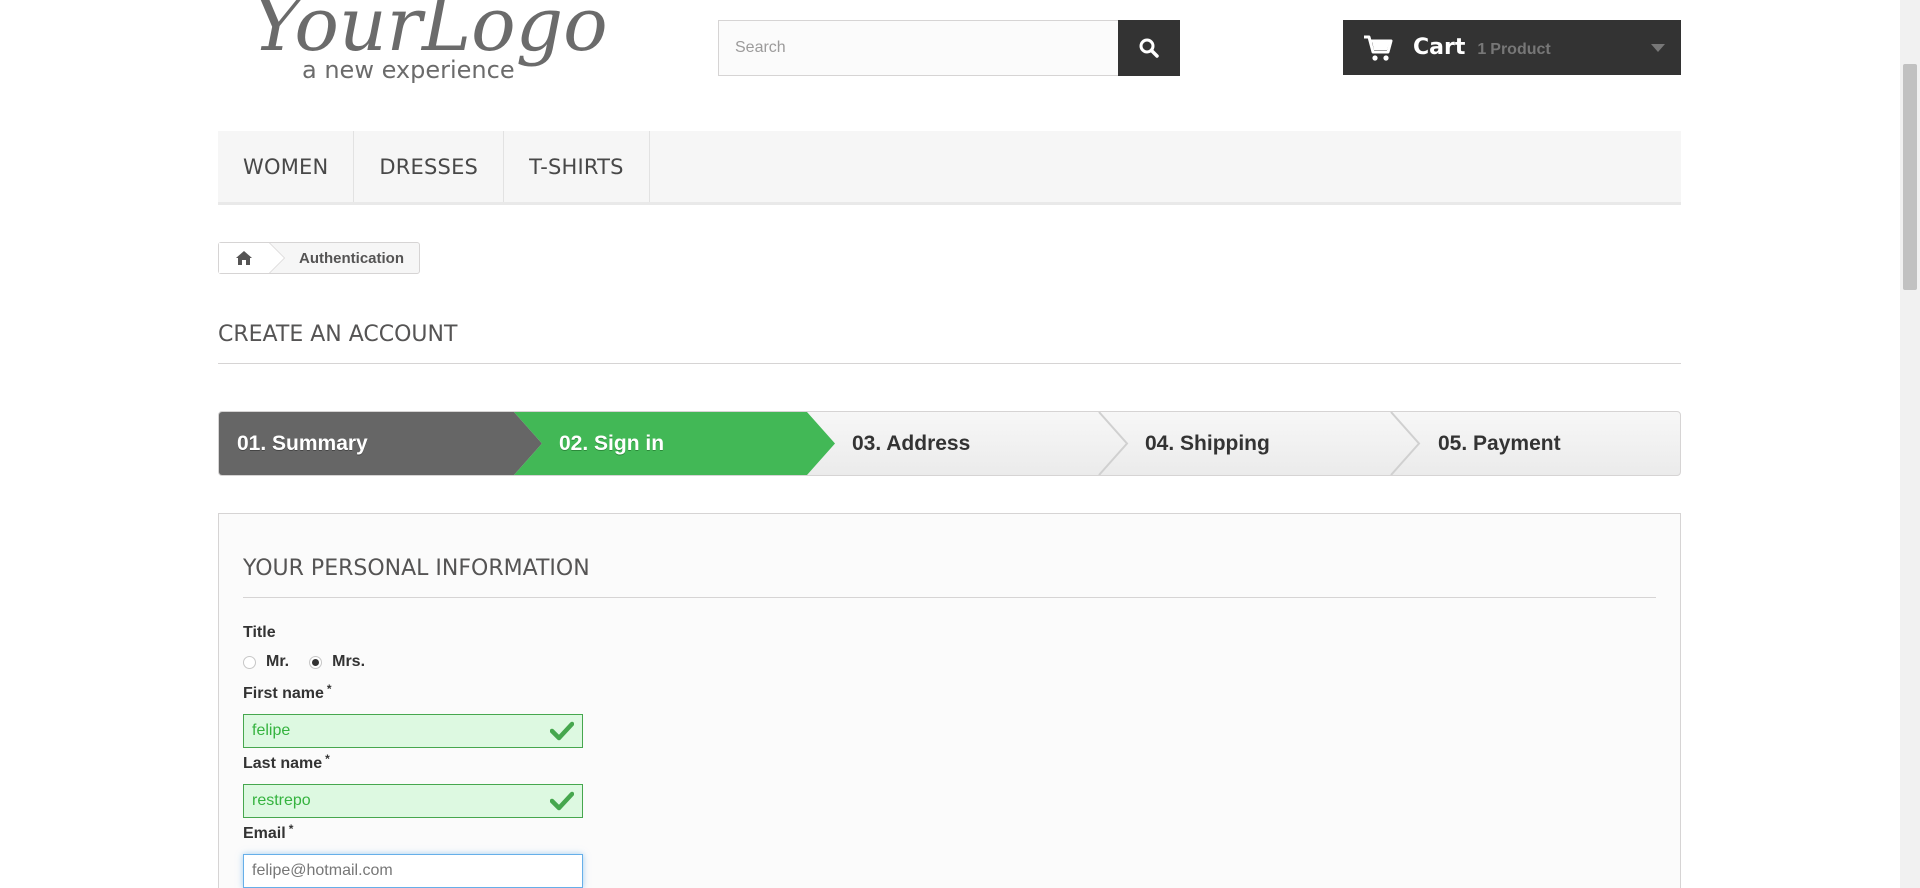 This screenshot has width=1920, height=888. Describe the element at coordinates (1439, 47) in the screenshot. I see `cart-label: Cart` at that location.